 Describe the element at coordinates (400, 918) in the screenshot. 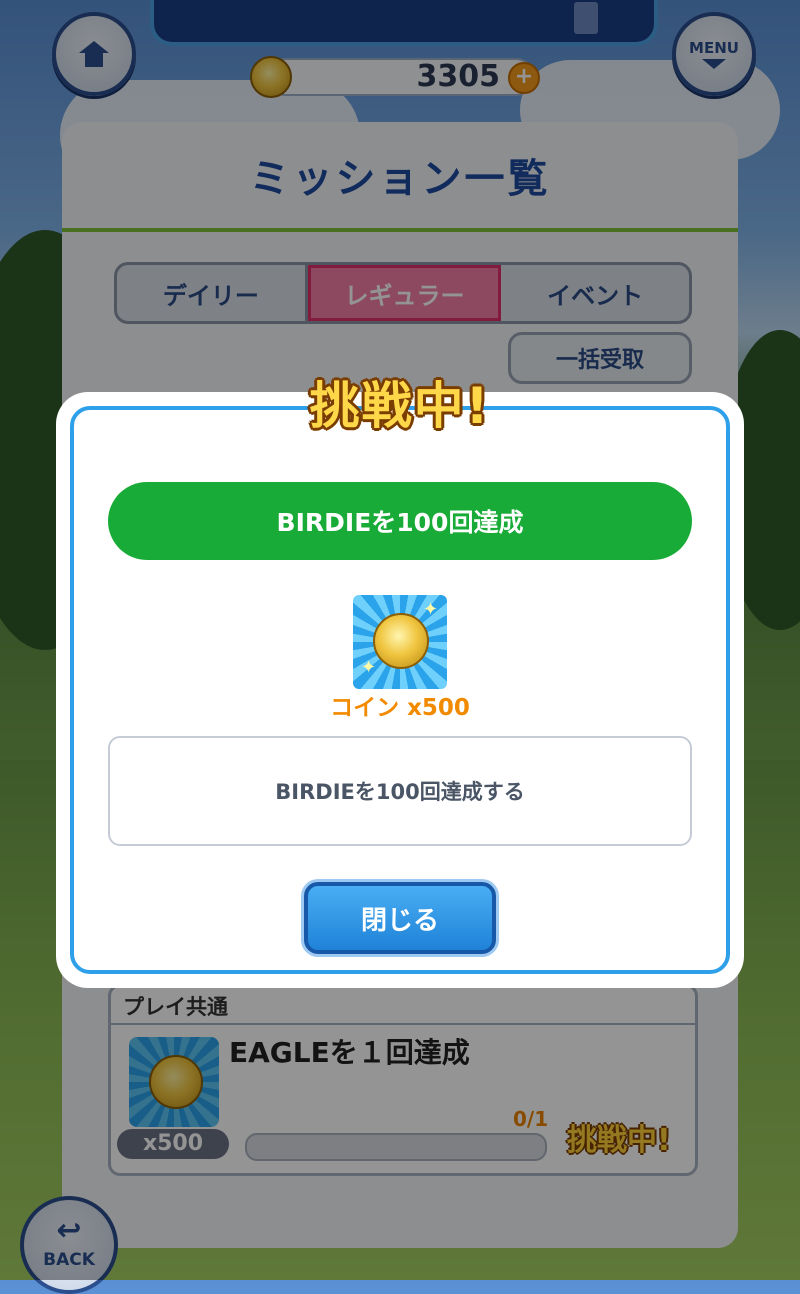

I see `close-button: 閉じる` at that location.